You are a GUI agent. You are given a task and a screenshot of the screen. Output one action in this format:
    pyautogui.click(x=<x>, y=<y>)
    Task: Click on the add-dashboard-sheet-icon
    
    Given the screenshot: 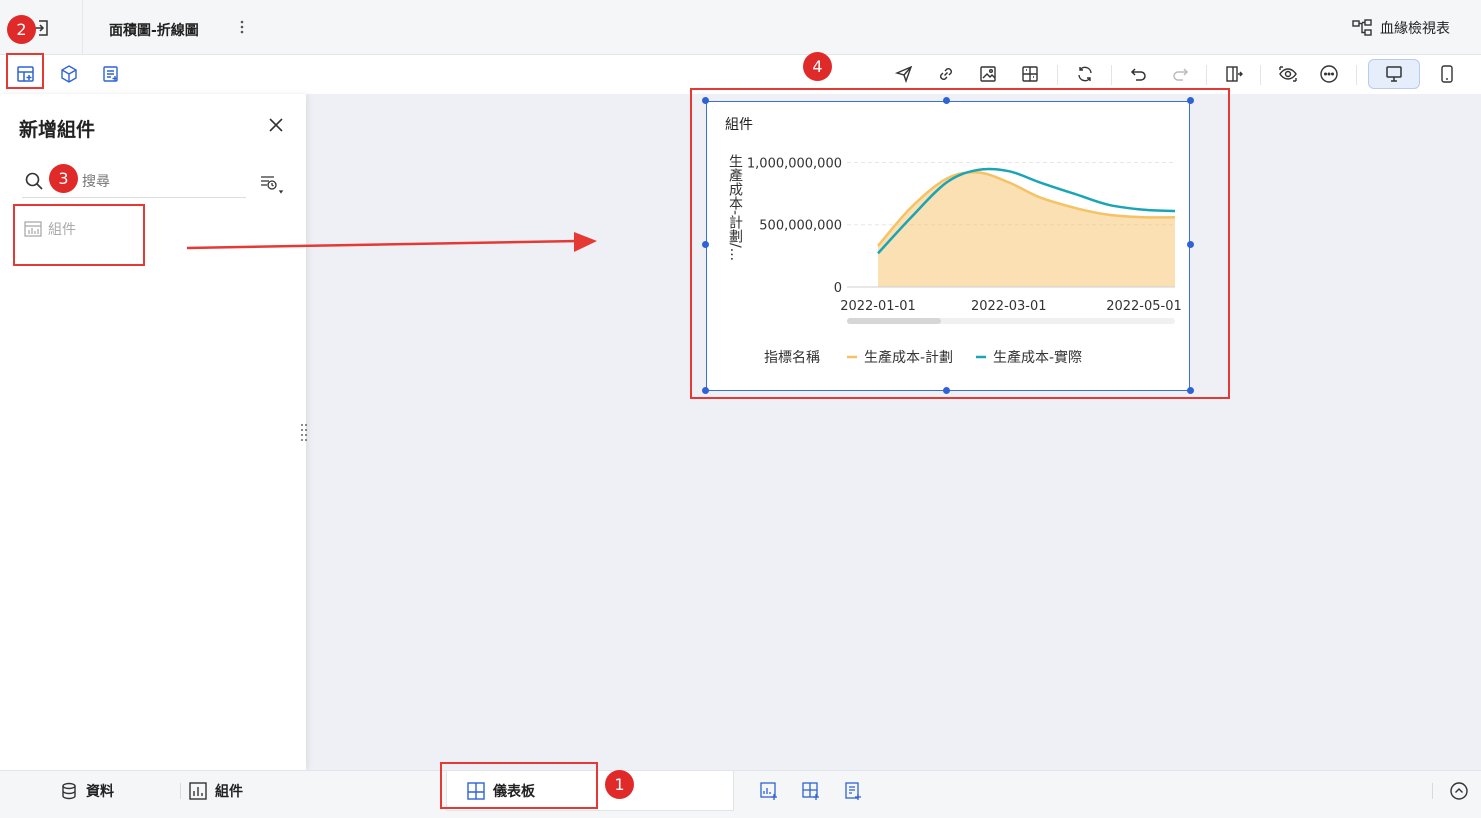 What is the action you would take?
    pyautogui.click(x=811, y=791)
    